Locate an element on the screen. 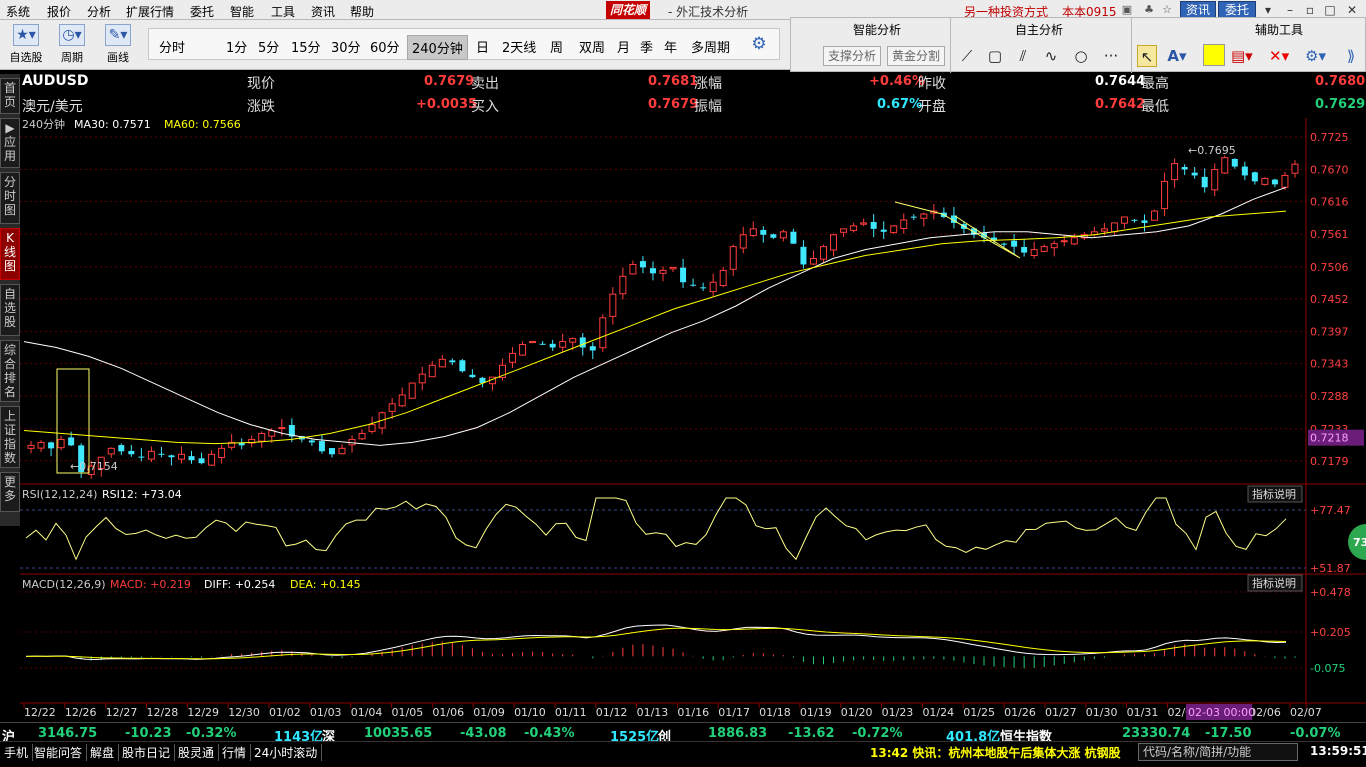 This screenshot has height=767, width=1366. star-icon: ☆ is located at coordinates (1167, 10).